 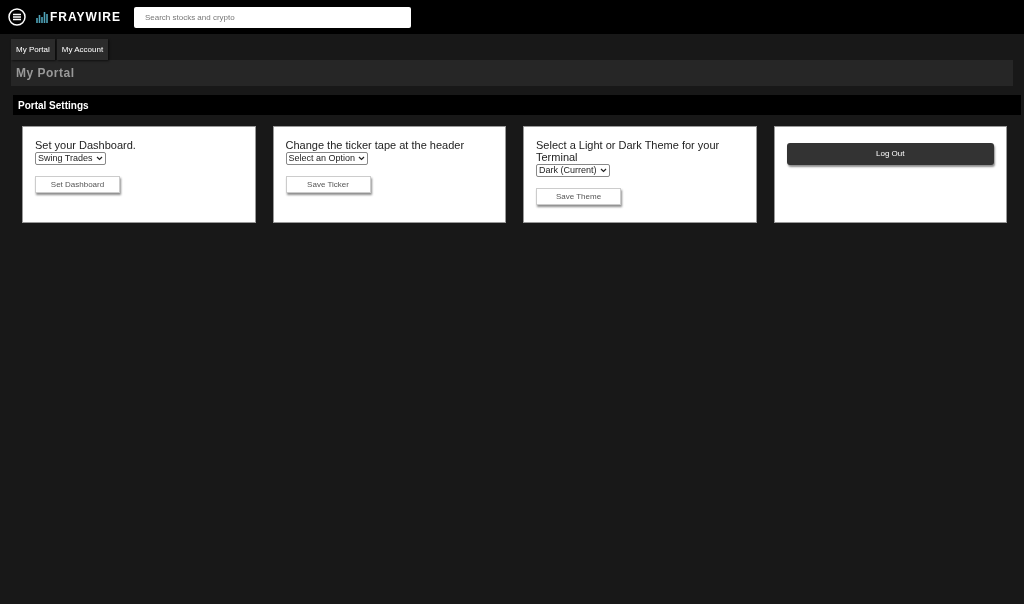 What do you see at coordinates (628, 151) in the screenshot?
I see `setting-label: Select a Light or Dark Theme for your Terminal` at bounding box center [628, 151].